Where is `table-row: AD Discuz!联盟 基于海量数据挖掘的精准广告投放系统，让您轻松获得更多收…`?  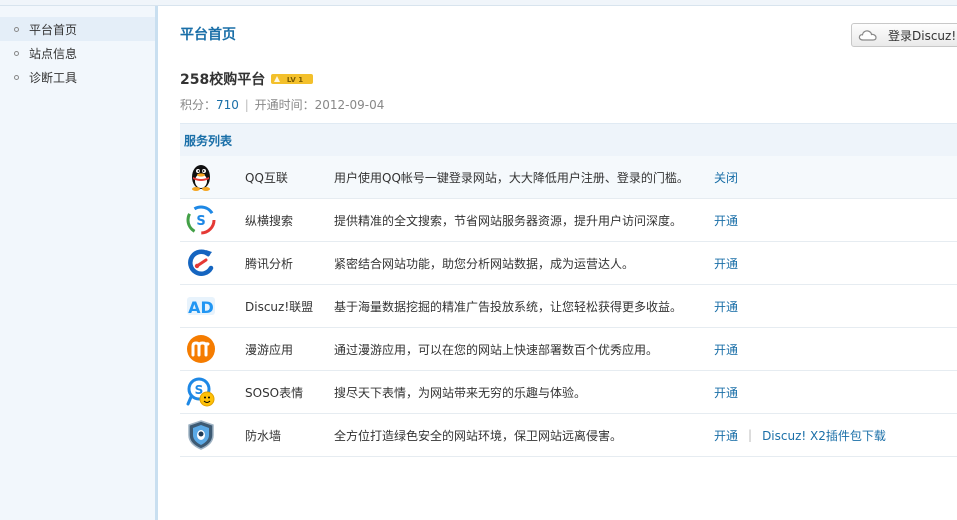 table-row: AD Discuz!联盟 基于海量数据挖掘的精准广告投放系统，让您轻松获得更多收… is located at coordinates (568, 306).